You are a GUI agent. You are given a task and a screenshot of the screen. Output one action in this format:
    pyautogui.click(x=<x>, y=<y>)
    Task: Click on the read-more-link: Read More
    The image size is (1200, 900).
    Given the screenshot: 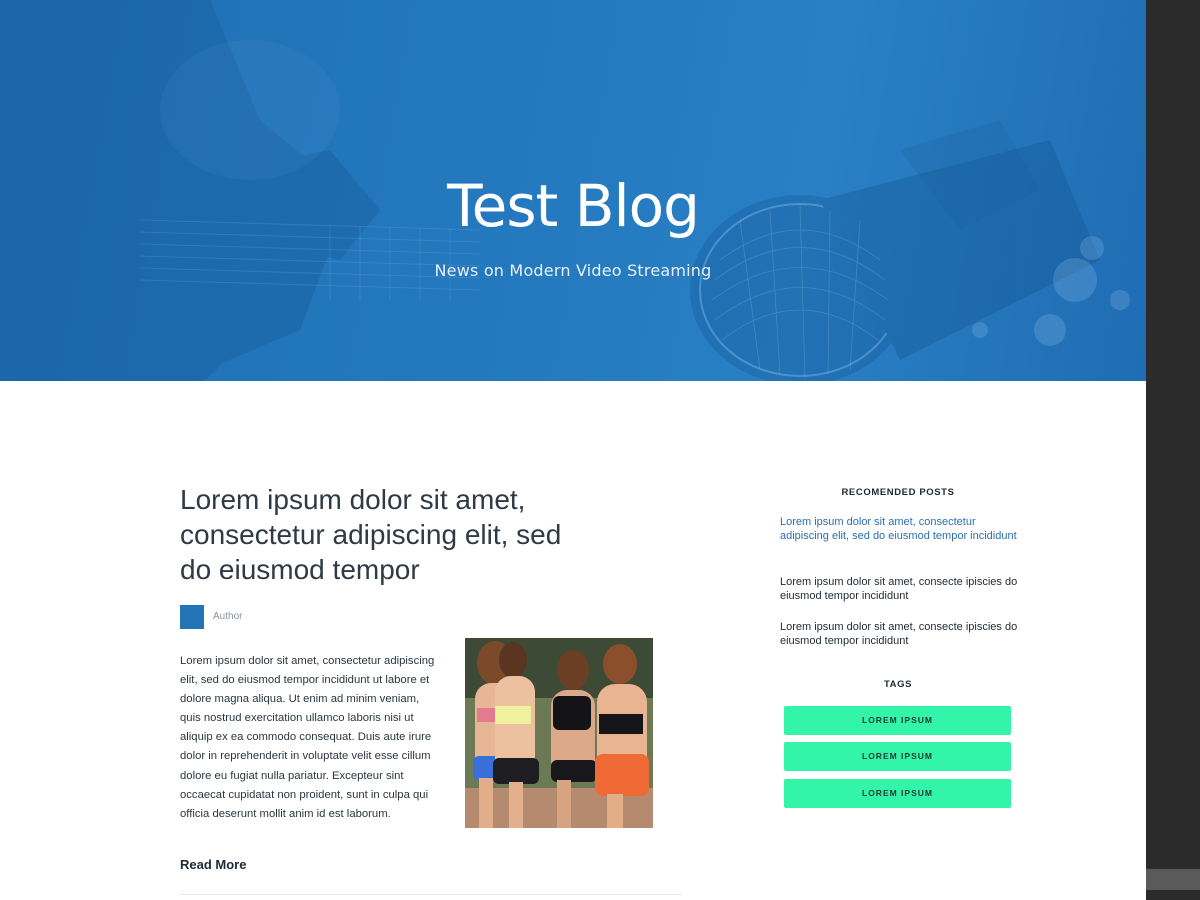 What is the action you would take?
    pyautogui.click(x=213, y=864)
    